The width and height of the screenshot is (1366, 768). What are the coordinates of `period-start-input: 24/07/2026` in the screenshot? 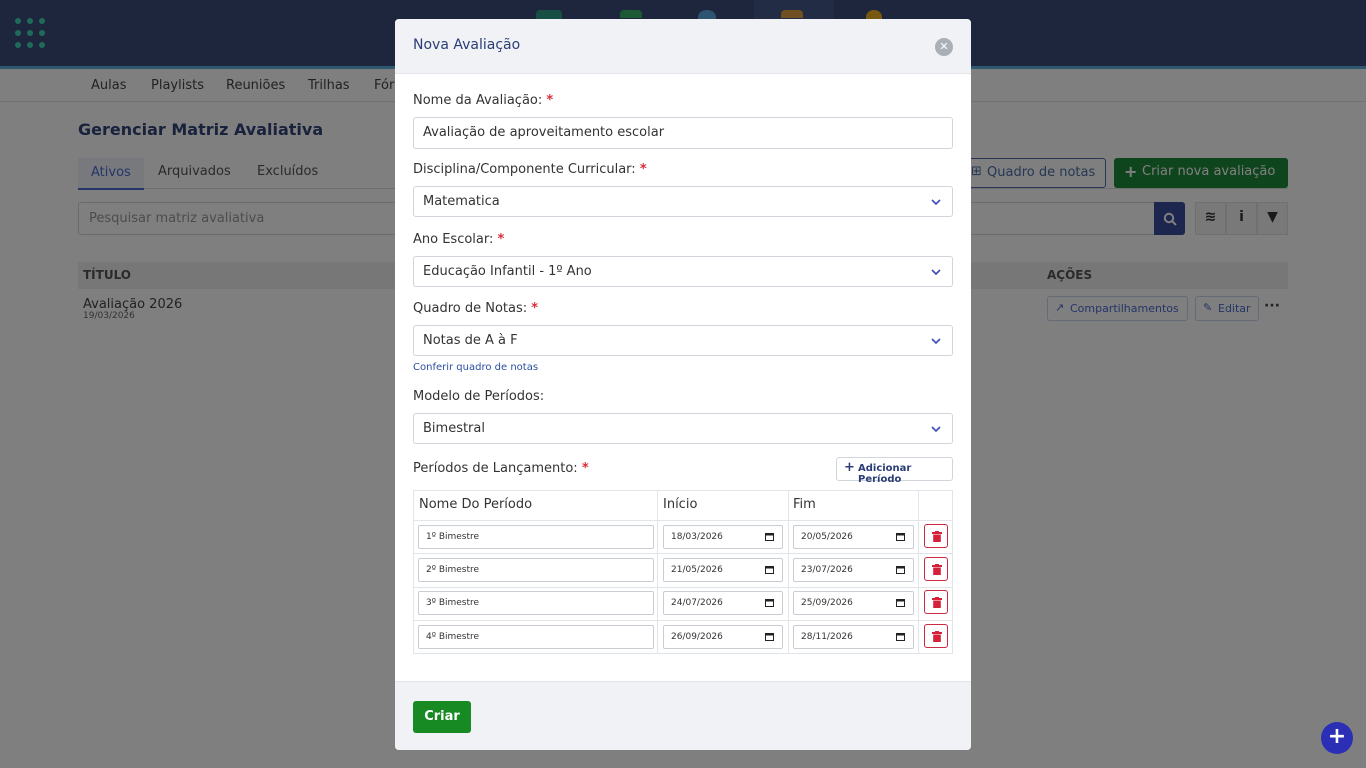 It's located at (723, 603).